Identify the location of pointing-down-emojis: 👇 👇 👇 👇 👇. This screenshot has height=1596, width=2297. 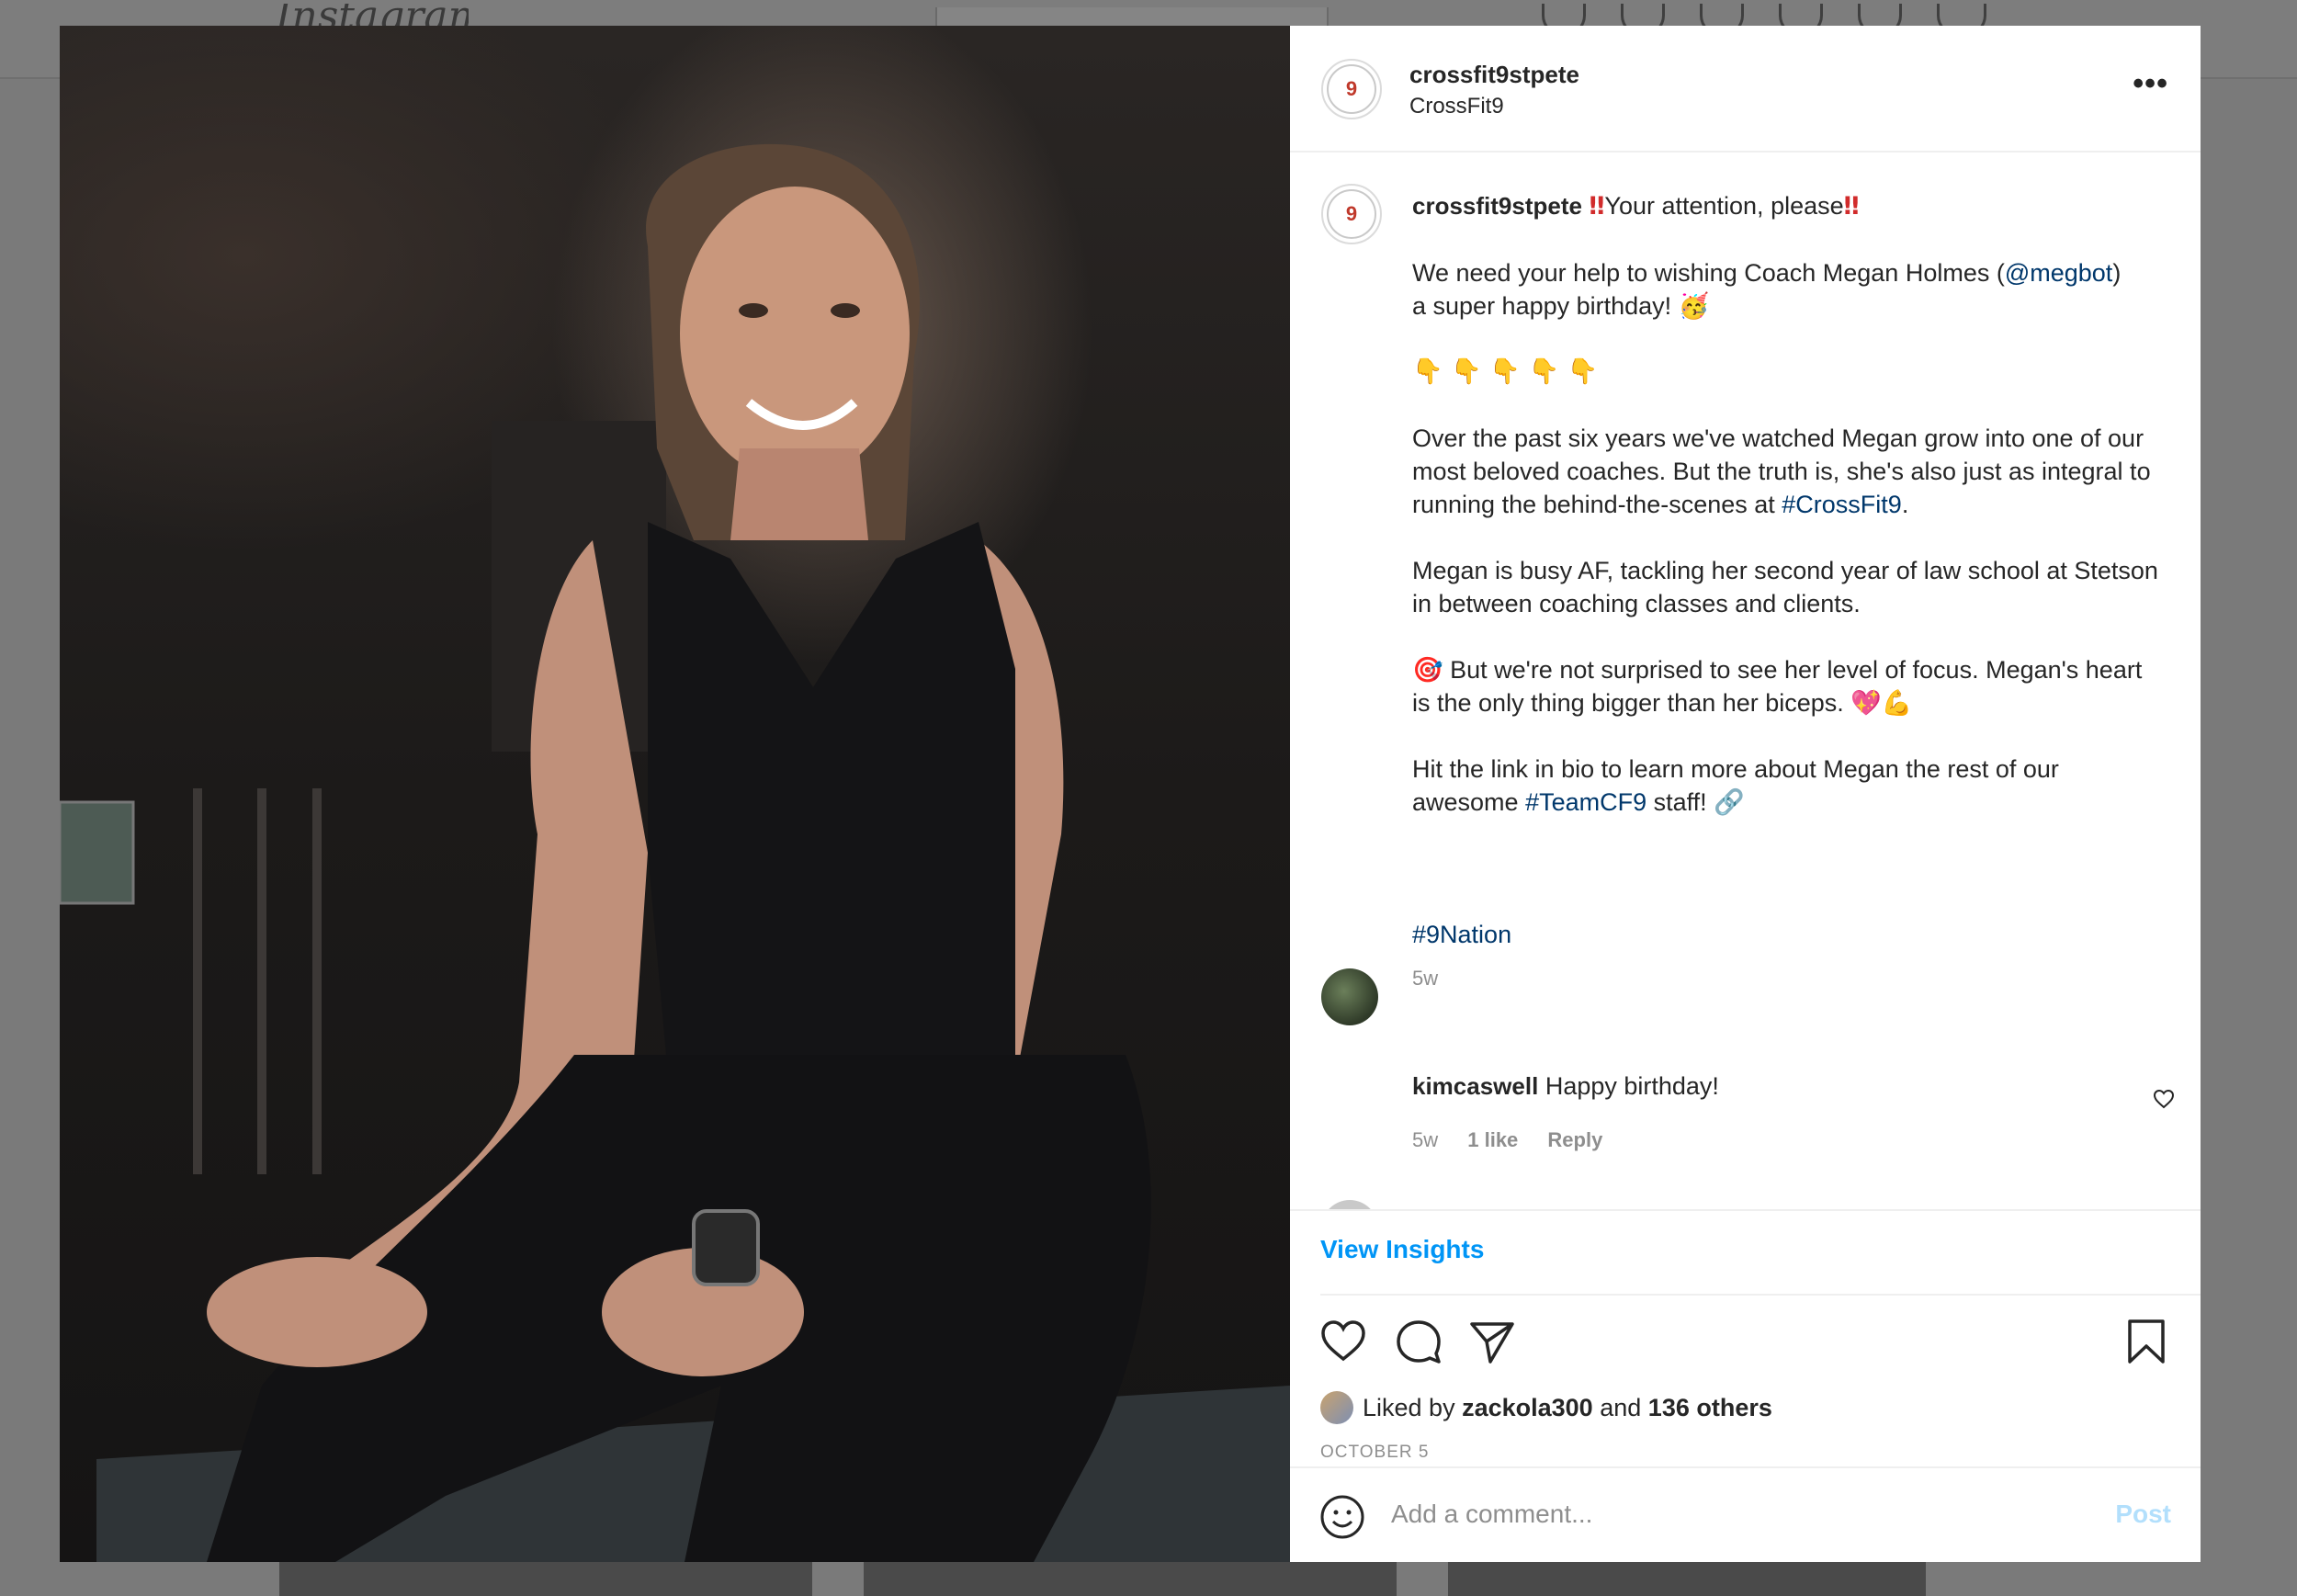
(1505, 371).